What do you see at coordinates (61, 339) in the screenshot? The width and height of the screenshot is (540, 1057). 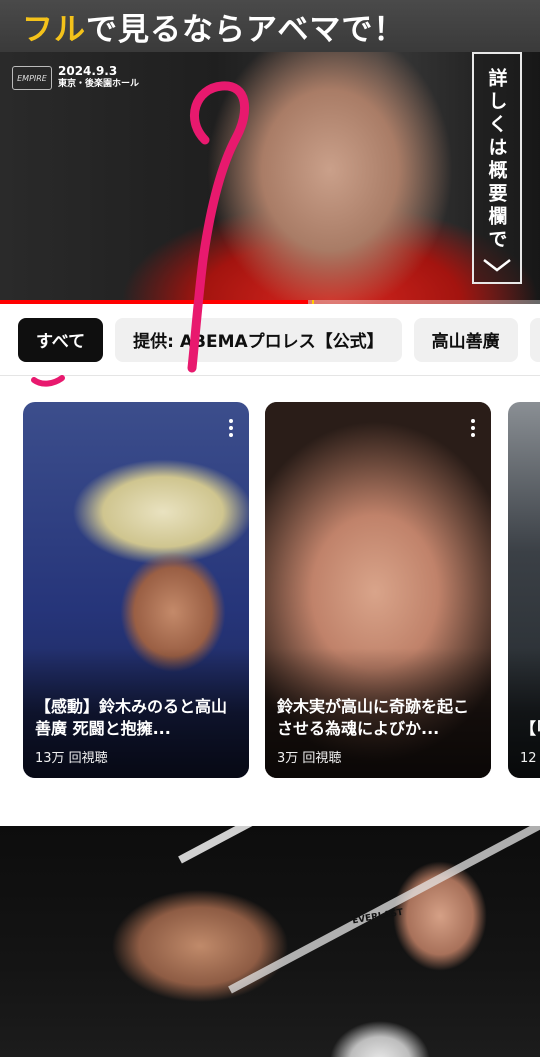 I see `chip-all: すべて` at bounding box center [61, 339].